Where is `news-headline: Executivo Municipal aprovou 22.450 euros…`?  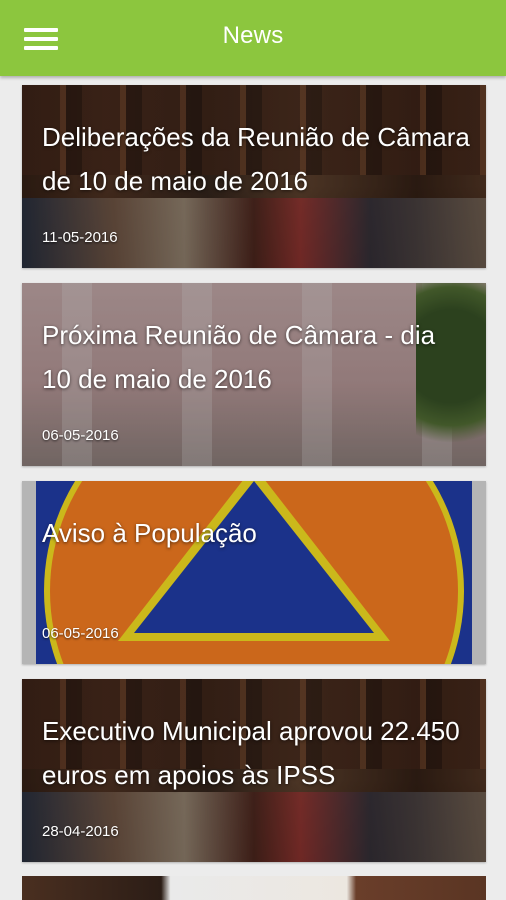
news-headline: Executivo Municipal aprovou 22.450 euros… is located at coordinates (251, 753).